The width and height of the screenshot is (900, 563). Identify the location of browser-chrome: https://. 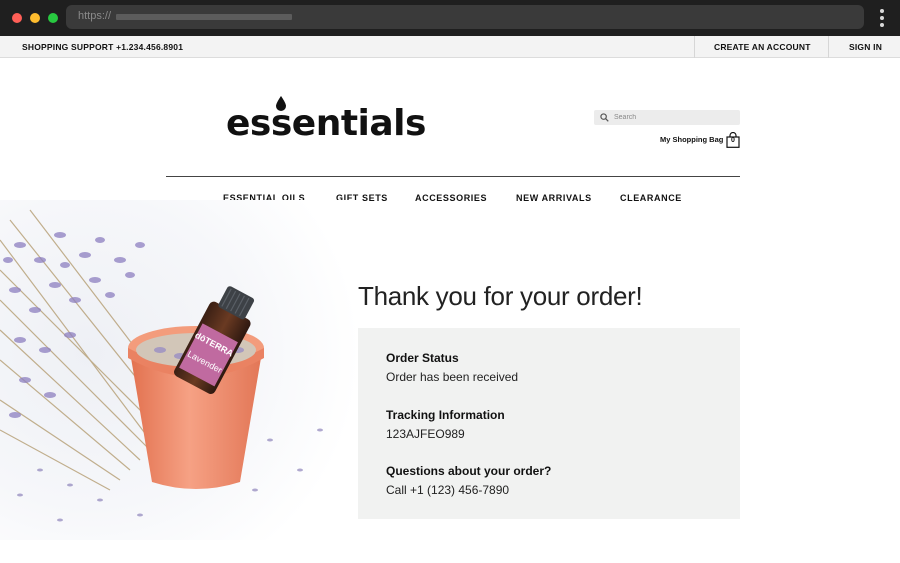
(450, 18).